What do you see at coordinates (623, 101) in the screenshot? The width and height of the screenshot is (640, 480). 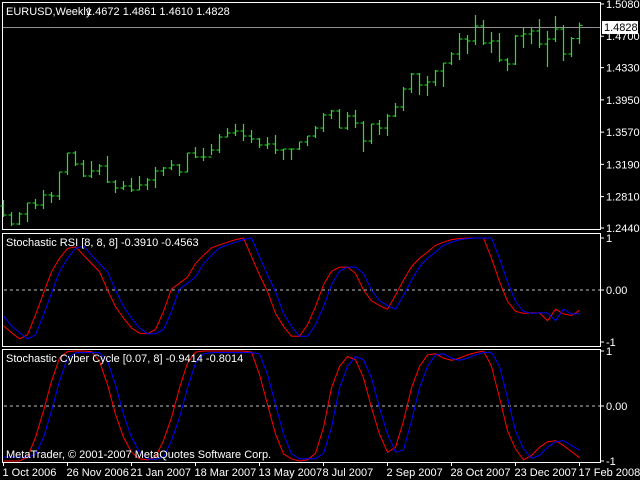 I see `price-tick-label: 1.3950` at bounding box center [623, 101].